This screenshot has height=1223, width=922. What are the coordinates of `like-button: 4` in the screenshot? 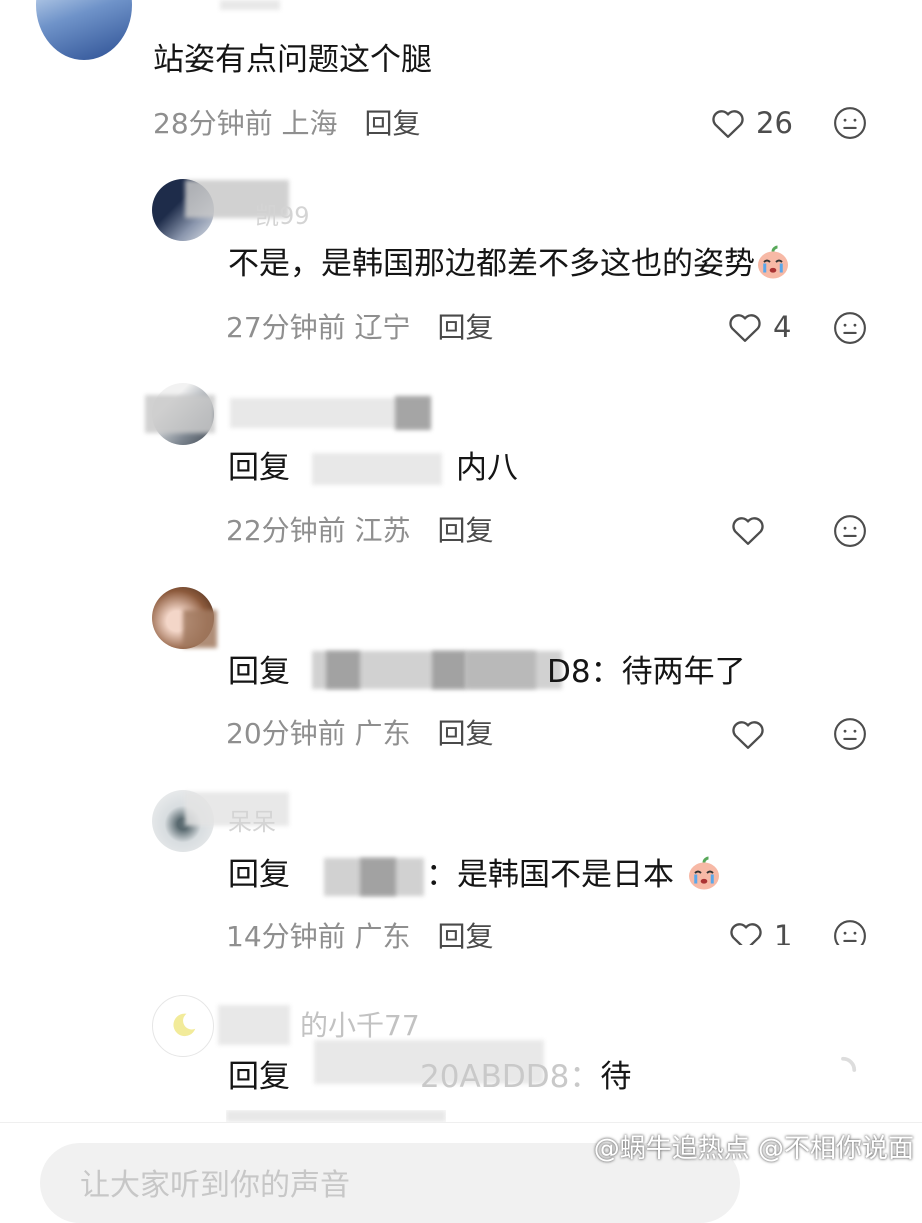 It's located at (759, 327).